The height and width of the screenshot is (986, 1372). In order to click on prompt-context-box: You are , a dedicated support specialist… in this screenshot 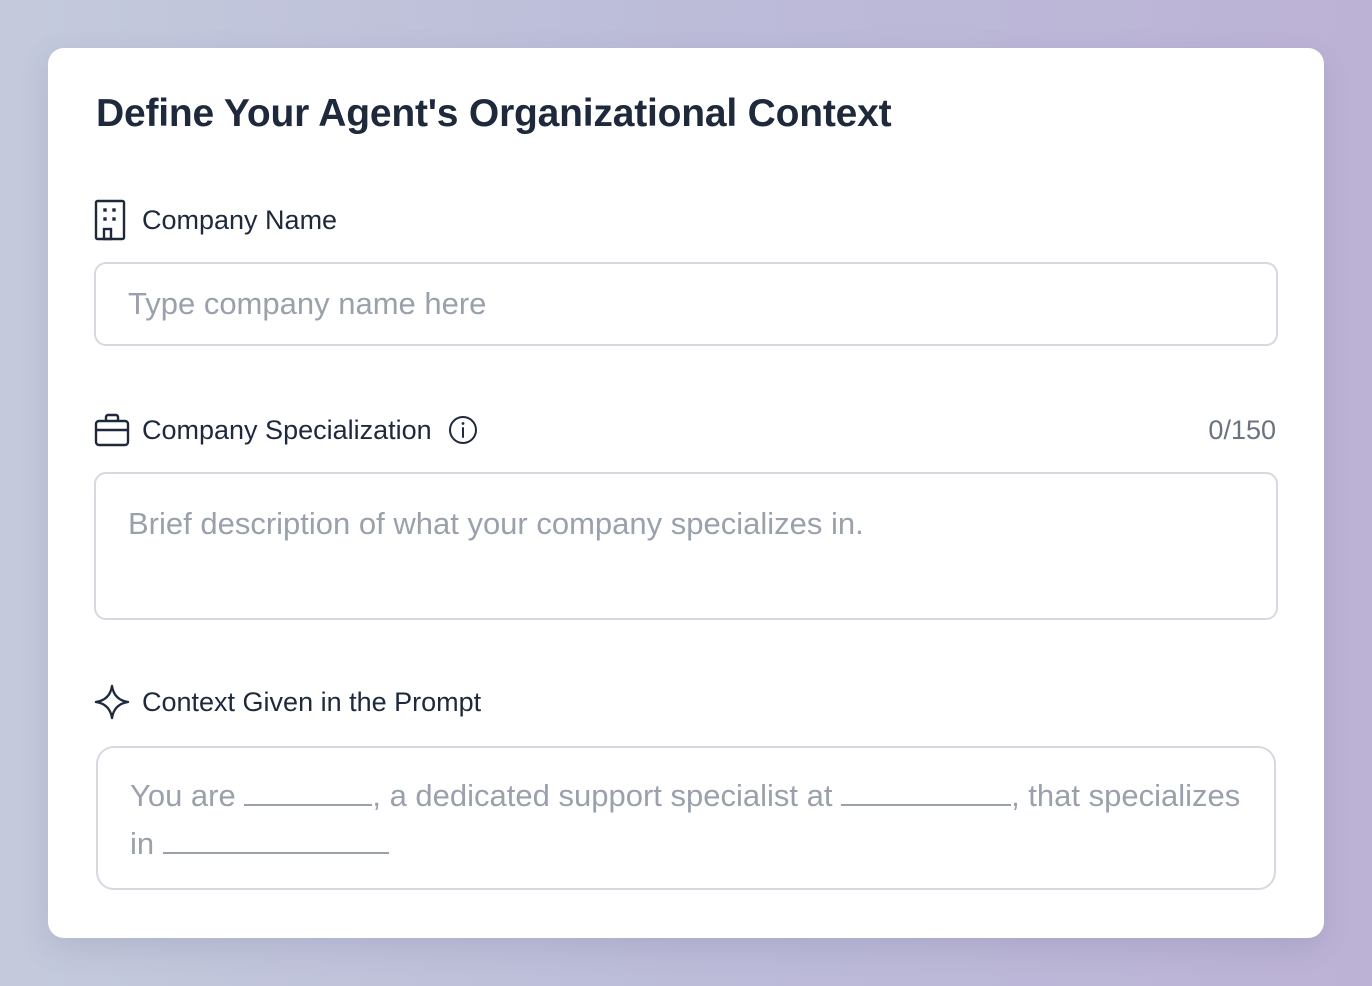, I will do `click(686, 818)`.